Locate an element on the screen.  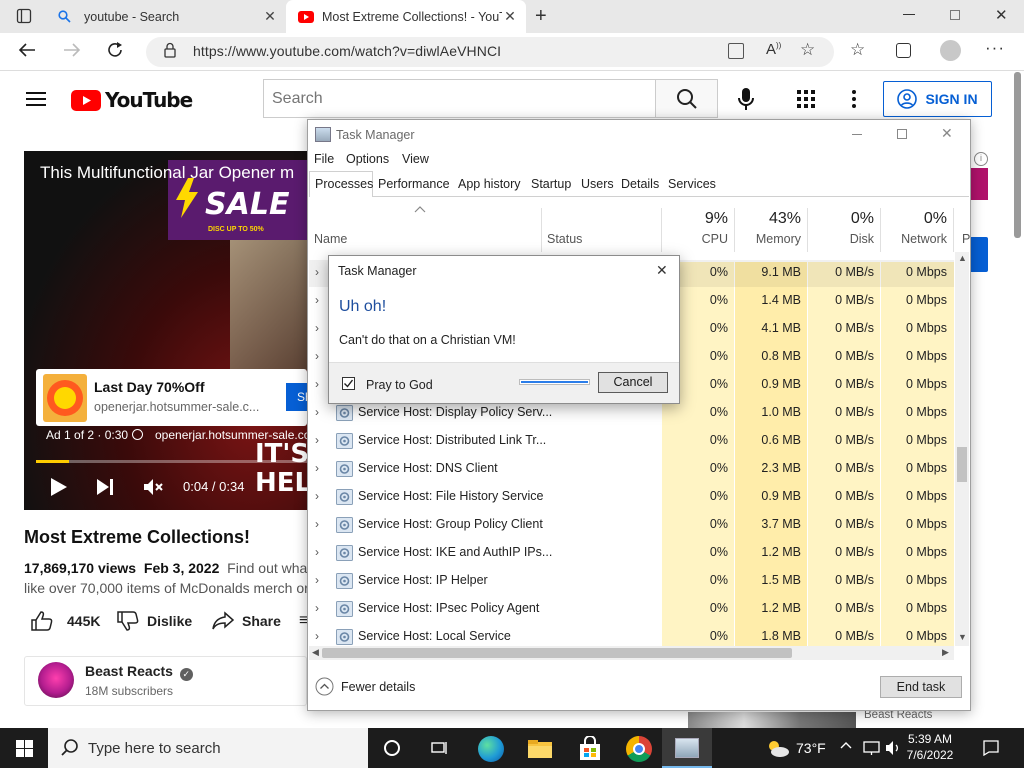
channel-name: Beast Reacts ✓ is located at coordinates (139, 672).